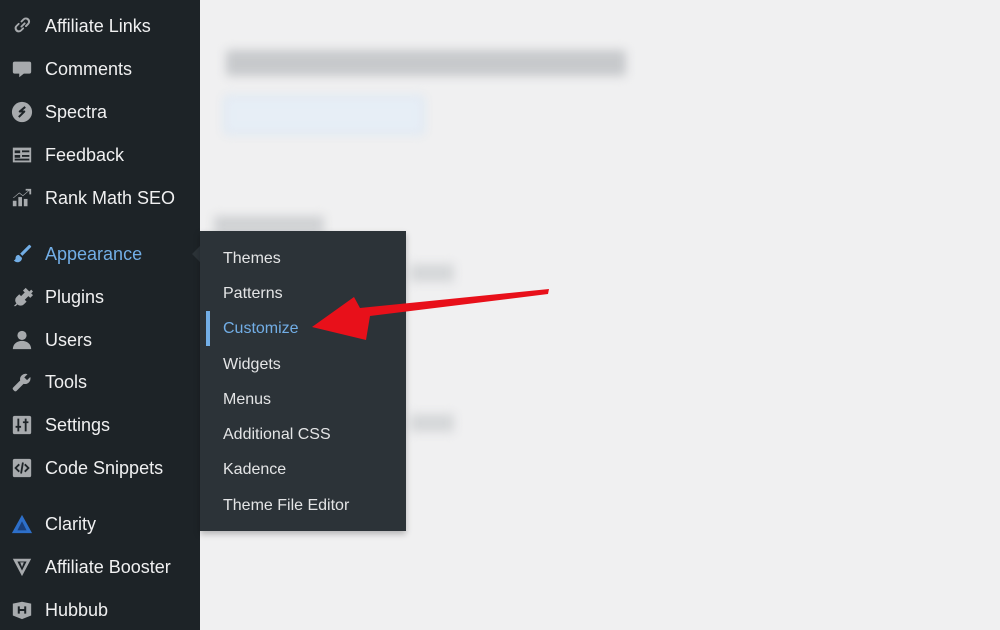  I want to click on code-icon, so click(22, 468).